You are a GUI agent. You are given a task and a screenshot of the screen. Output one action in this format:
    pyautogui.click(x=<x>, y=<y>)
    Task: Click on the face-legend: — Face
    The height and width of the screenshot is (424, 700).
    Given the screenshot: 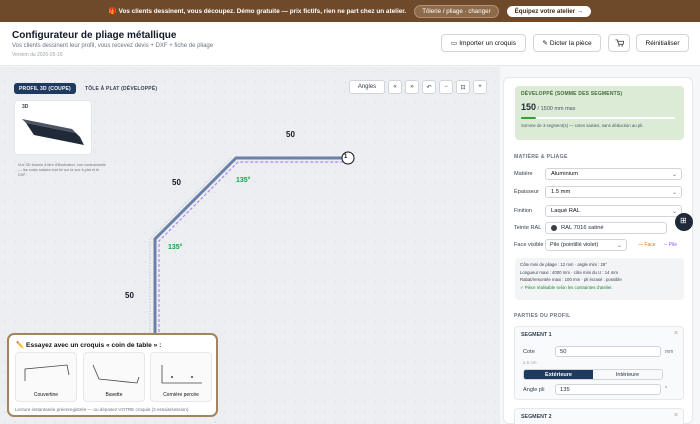 What is the action you would take?
    pyautogui.click(x=647, y=245)
    